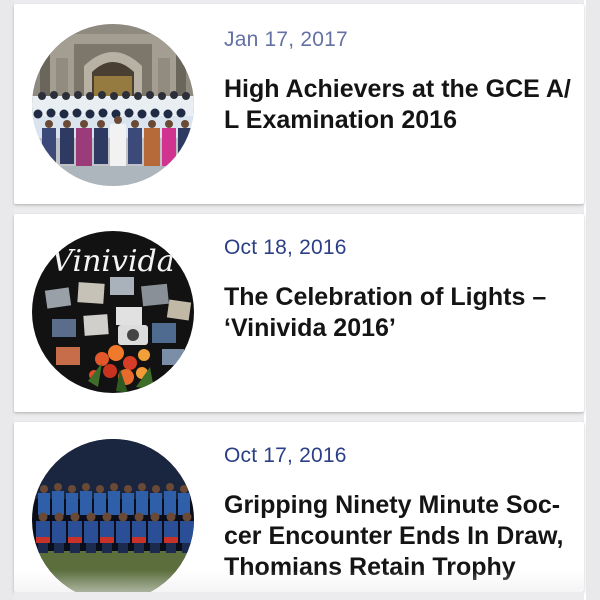  What do you see at coordinates (392, 505) in the screenshot?
I see `article-title-line: Gripping Ninety Minute Soc-` at bounding box center [392, 505].